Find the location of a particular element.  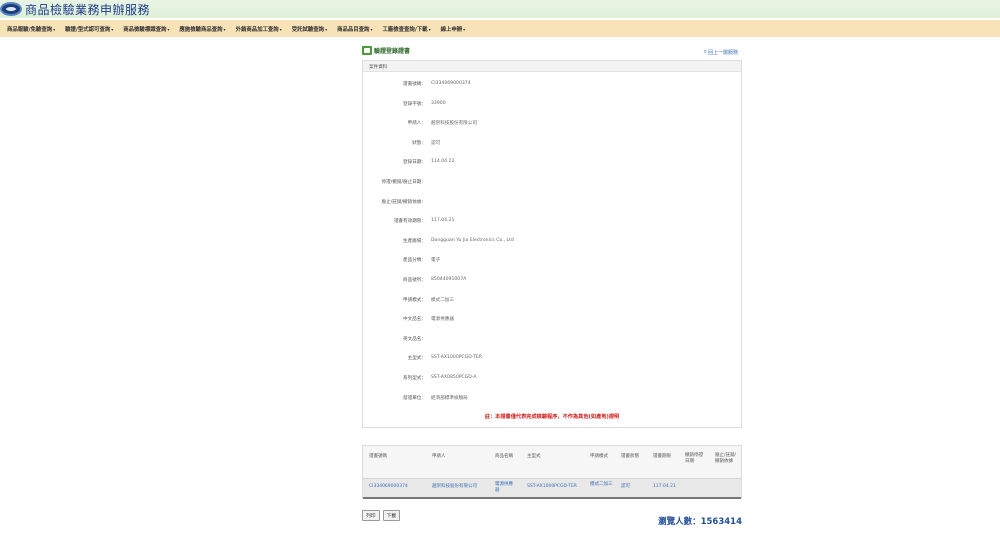

nav-item-testing: 受託試驗查詢▾ is located at coordinates (309, 29).